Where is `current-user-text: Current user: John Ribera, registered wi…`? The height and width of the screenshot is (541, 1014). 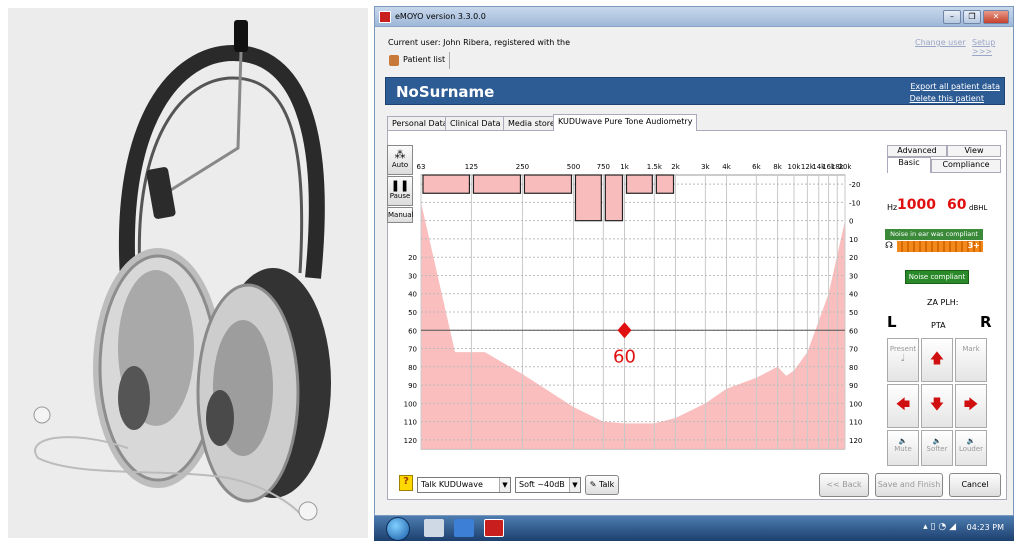 current-user-text: Current user: John Ribera, registered wi… is located at coordinates (479, 42).